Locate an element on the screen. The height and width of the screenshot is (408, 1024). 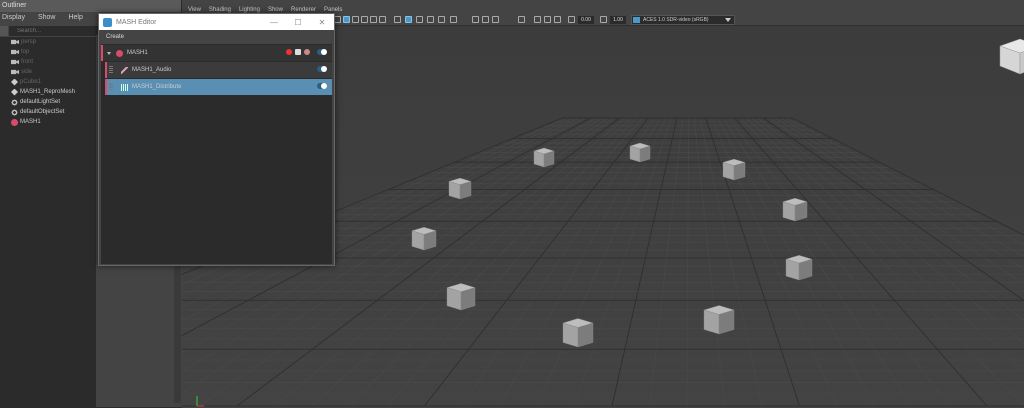
filter-icon is located at coordinates (4, 30).